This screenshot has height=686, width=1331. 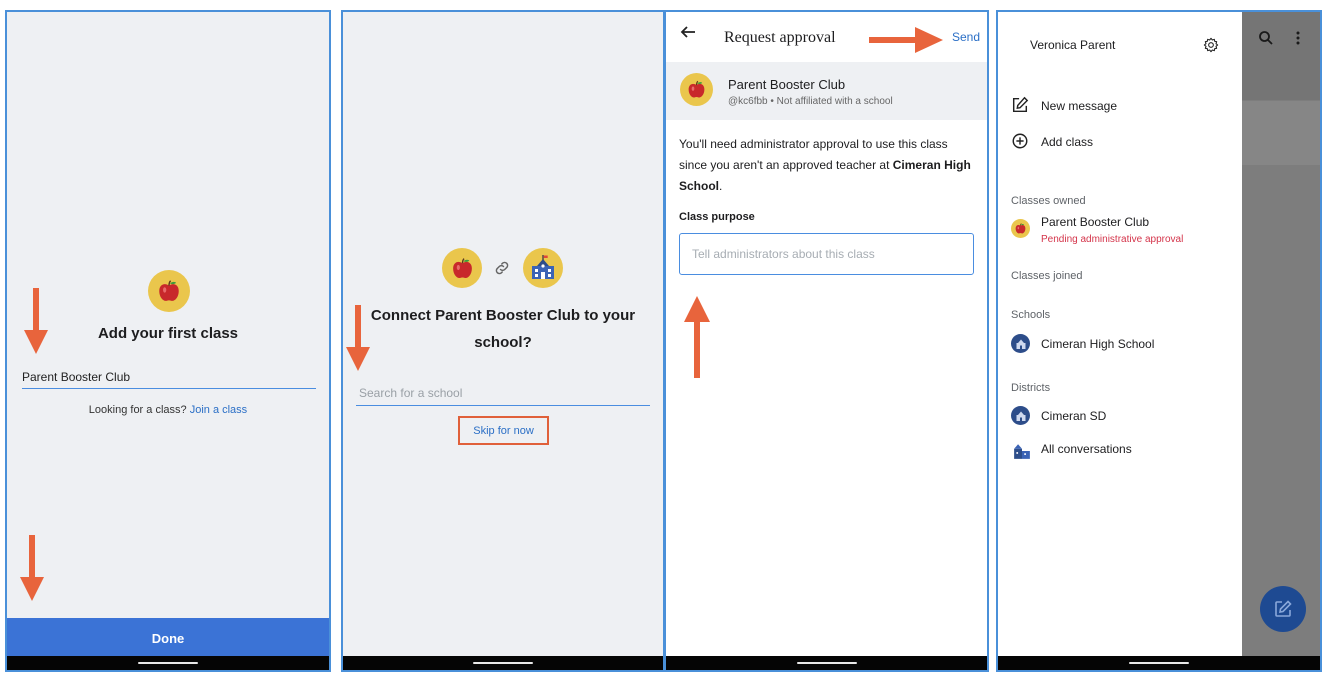 I want to click on classes-joined-heading: Classes joined, so click(x=1047, y=276).